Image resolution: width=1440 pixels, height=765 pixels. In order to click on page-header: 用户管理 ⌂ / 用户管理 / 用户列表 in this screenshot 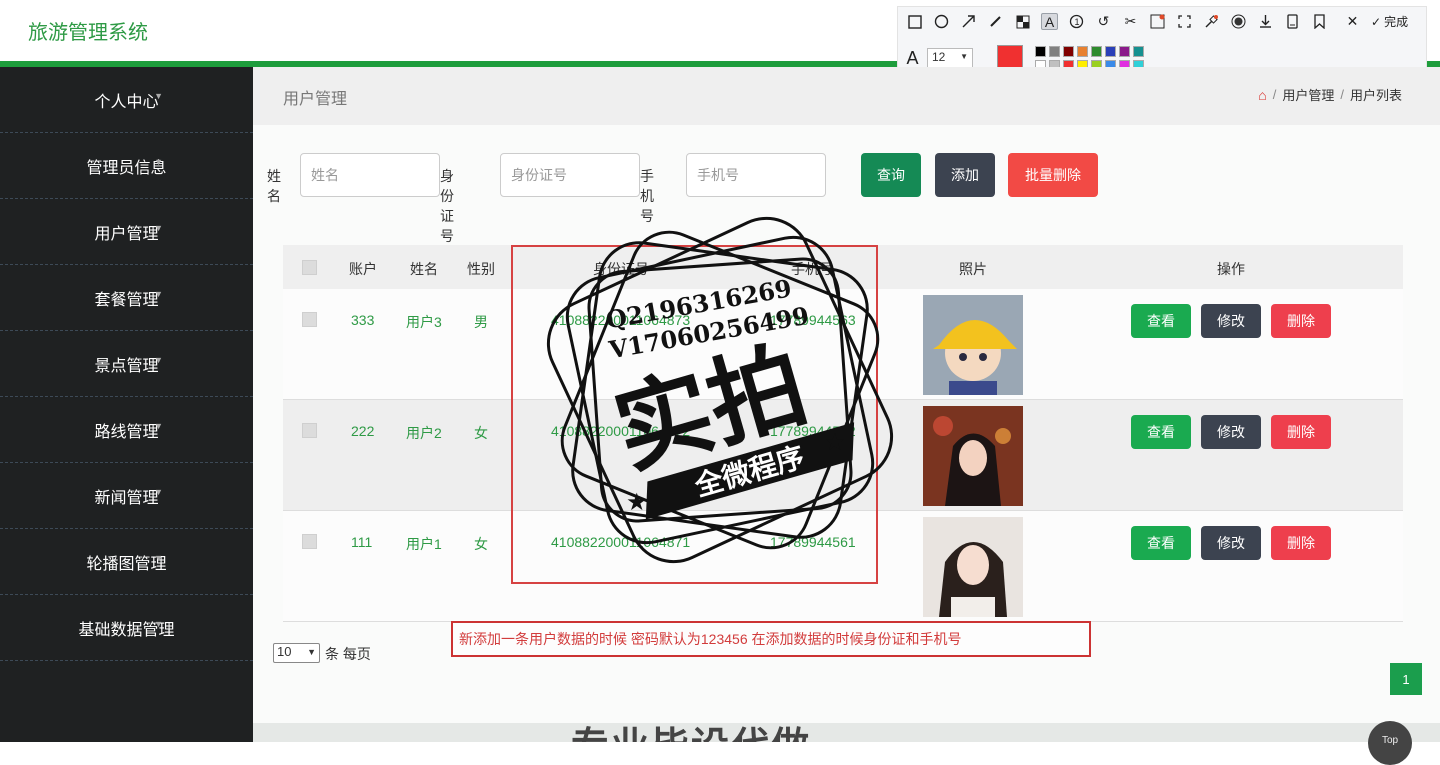, I will do `click(846, 96)`.